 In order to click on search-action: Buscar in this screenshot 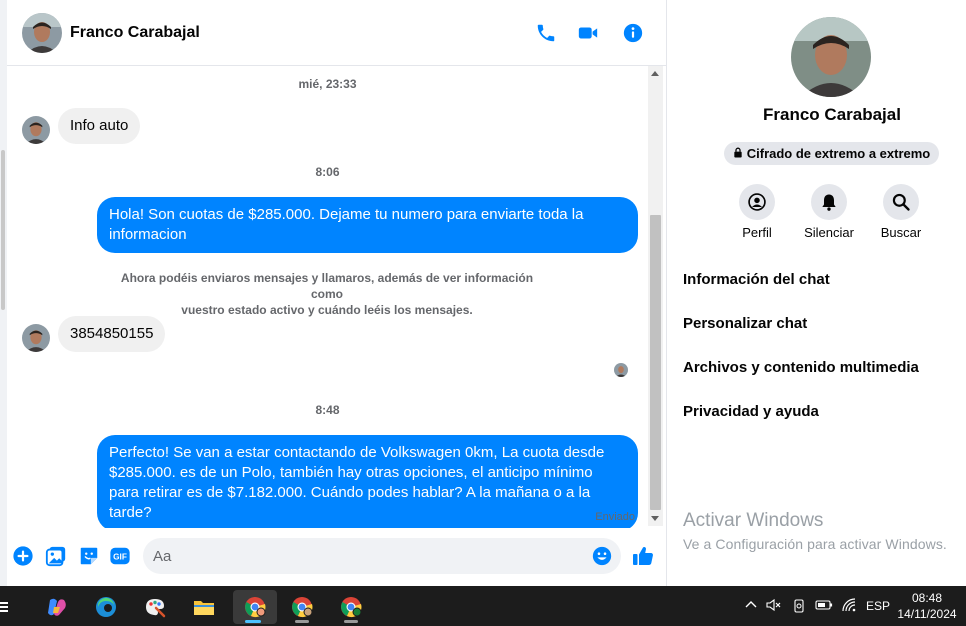, I will do `click(901, 212)`.